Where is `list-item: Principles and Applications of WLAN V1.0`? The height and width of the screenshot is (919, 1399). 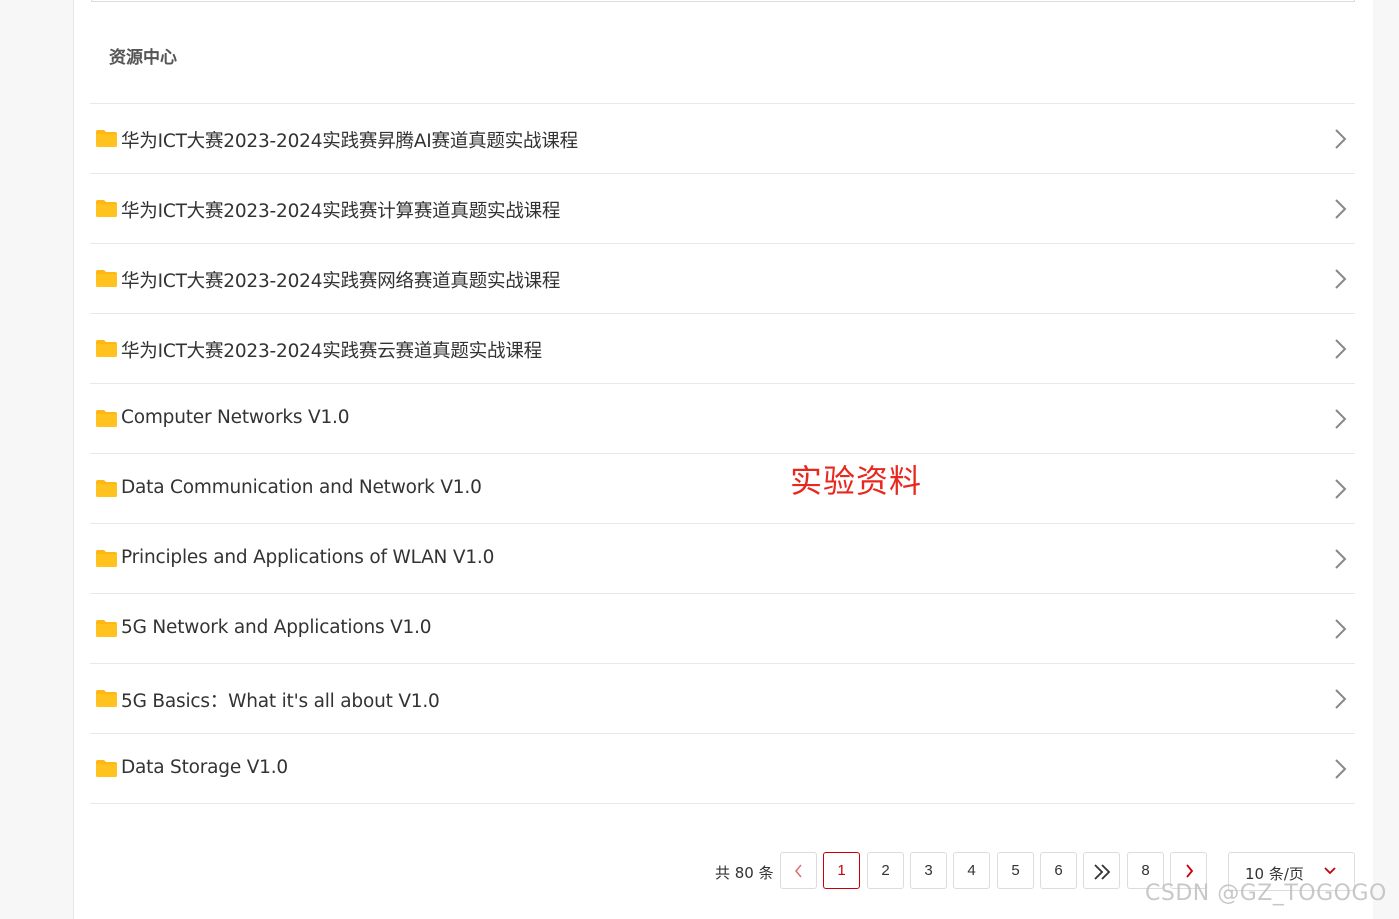
list-item: Principles and Applications of WLAN V1.0 is located at coordinates (722, 559).